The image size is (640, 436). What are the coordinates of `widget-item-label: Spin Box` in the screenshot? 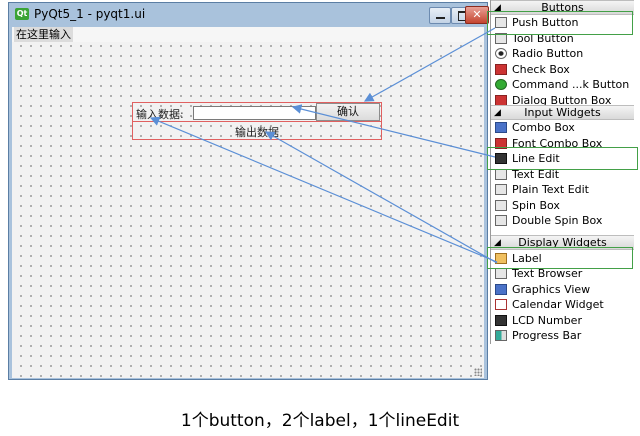 It's located at (536, 205).